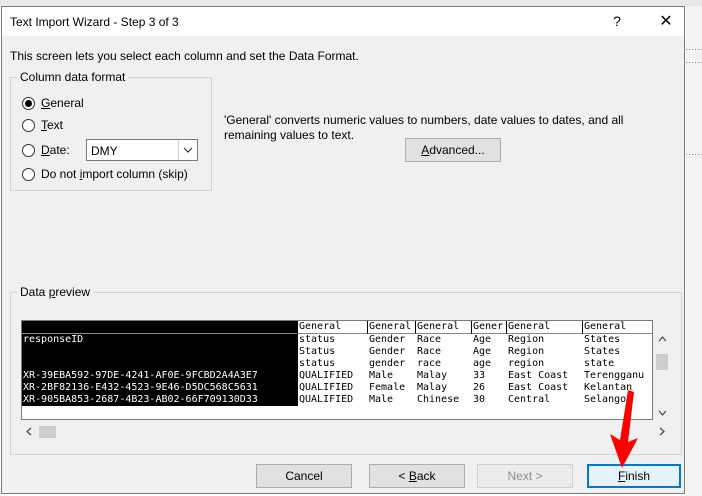  I want to click on preview-cell: XR-39EBA592-97DE-4241-AF0E-9FCBD2A4A3E7, so click(140, 375).